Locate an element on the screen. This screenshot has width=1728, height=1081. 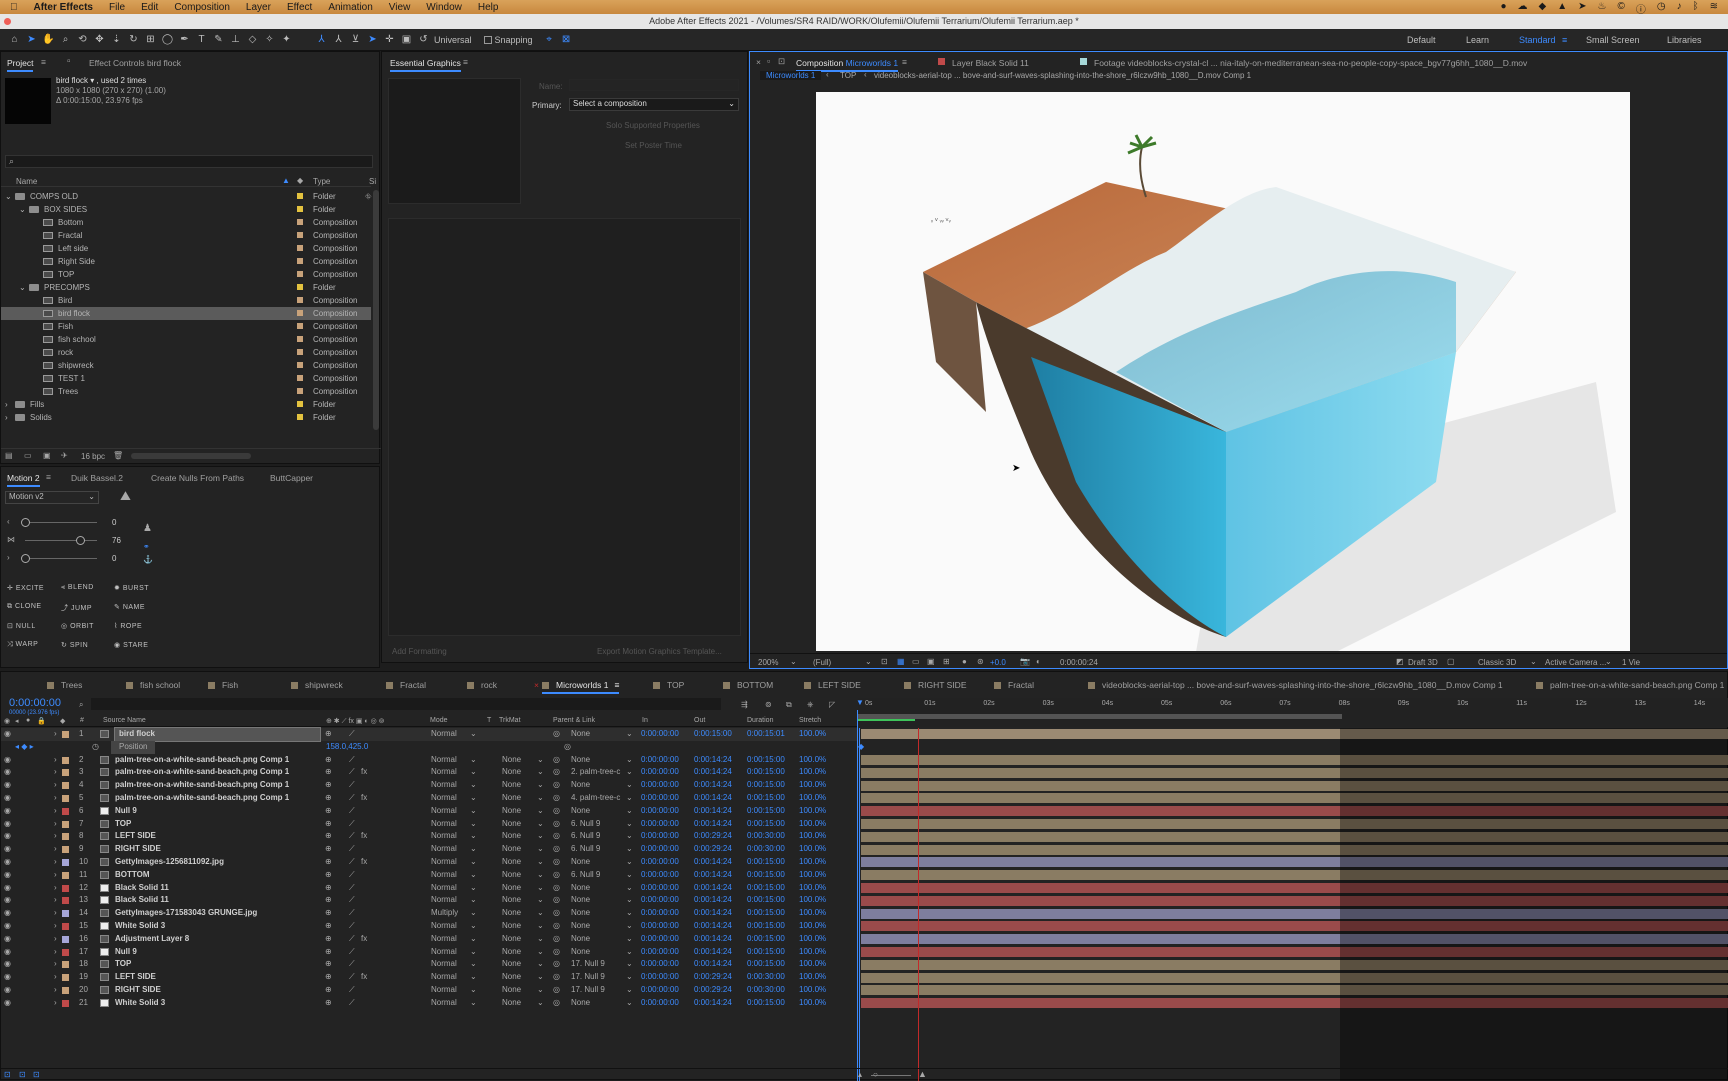
layer-duration: 0:00:30:00 is located at coordinates (766, 836).